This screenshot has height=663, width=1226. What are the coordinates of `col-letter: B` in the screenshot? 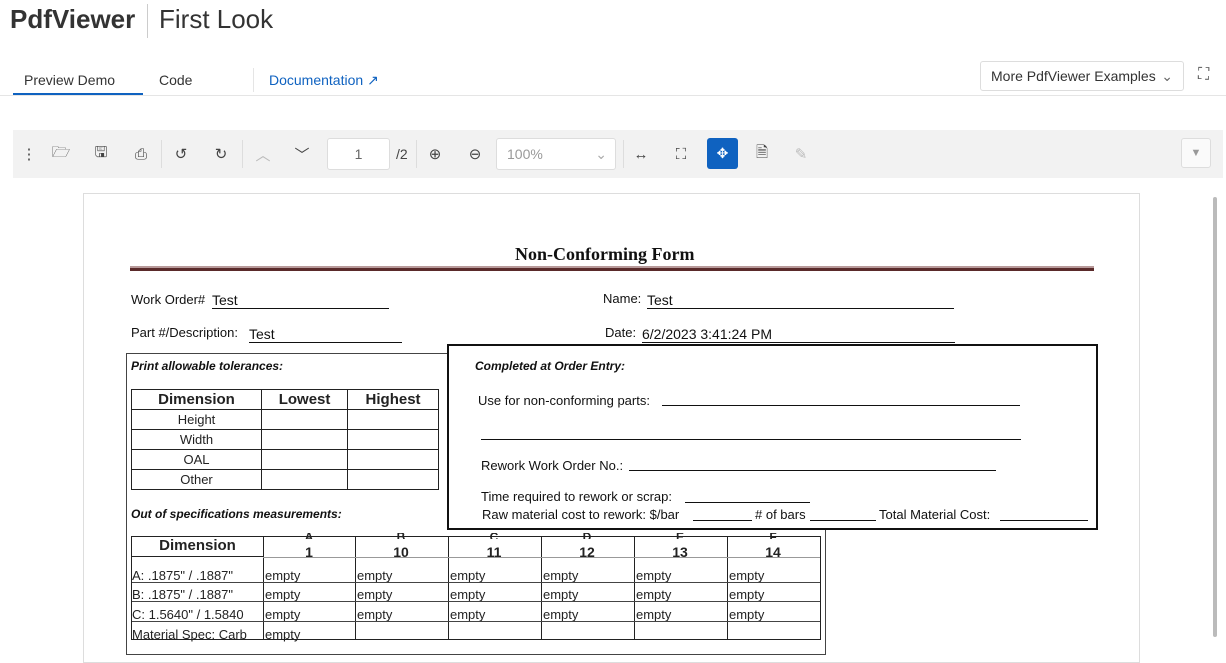 It's located at (401, 536).